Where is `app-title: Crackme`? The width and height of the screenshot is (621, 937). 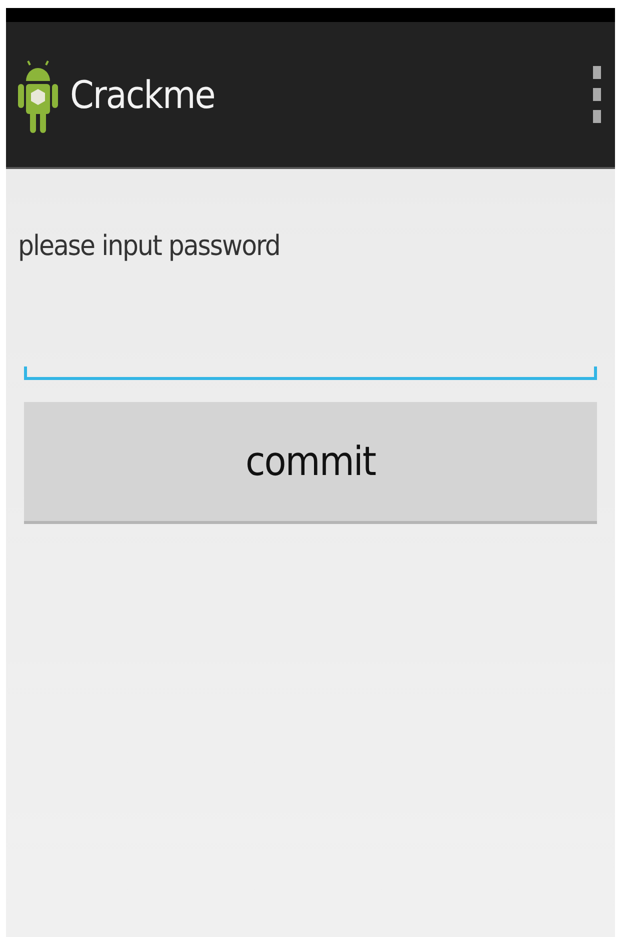
app-title: Crackme is located at coordinates (143, 94).